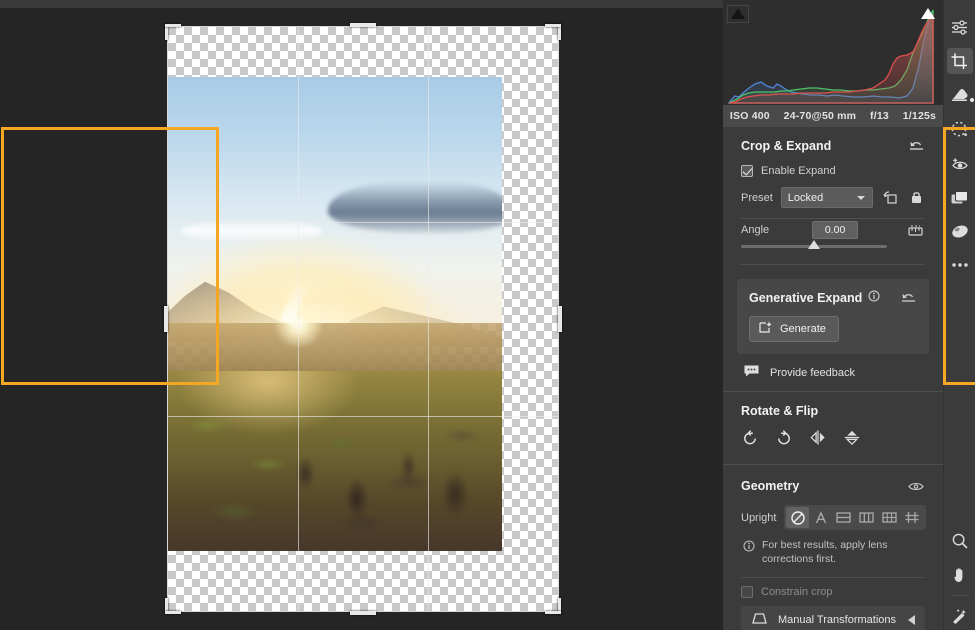 This screenshot has width=975, height=630. What do you see at coordinates (916, 198) in the screenshot?
I see `lock-closed-icon` at bounding box center [916, 198].